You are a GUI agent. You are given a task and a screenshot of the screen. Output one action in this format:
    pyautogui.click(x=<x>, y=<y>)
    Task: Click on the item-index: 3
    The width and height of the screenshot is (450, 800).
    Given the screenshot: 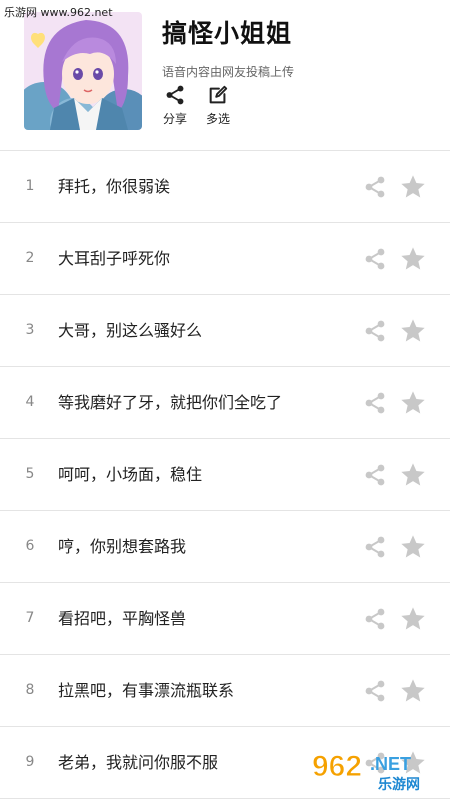 What is the action you would take?
    pyautogui.click(x=30, y=330)
    